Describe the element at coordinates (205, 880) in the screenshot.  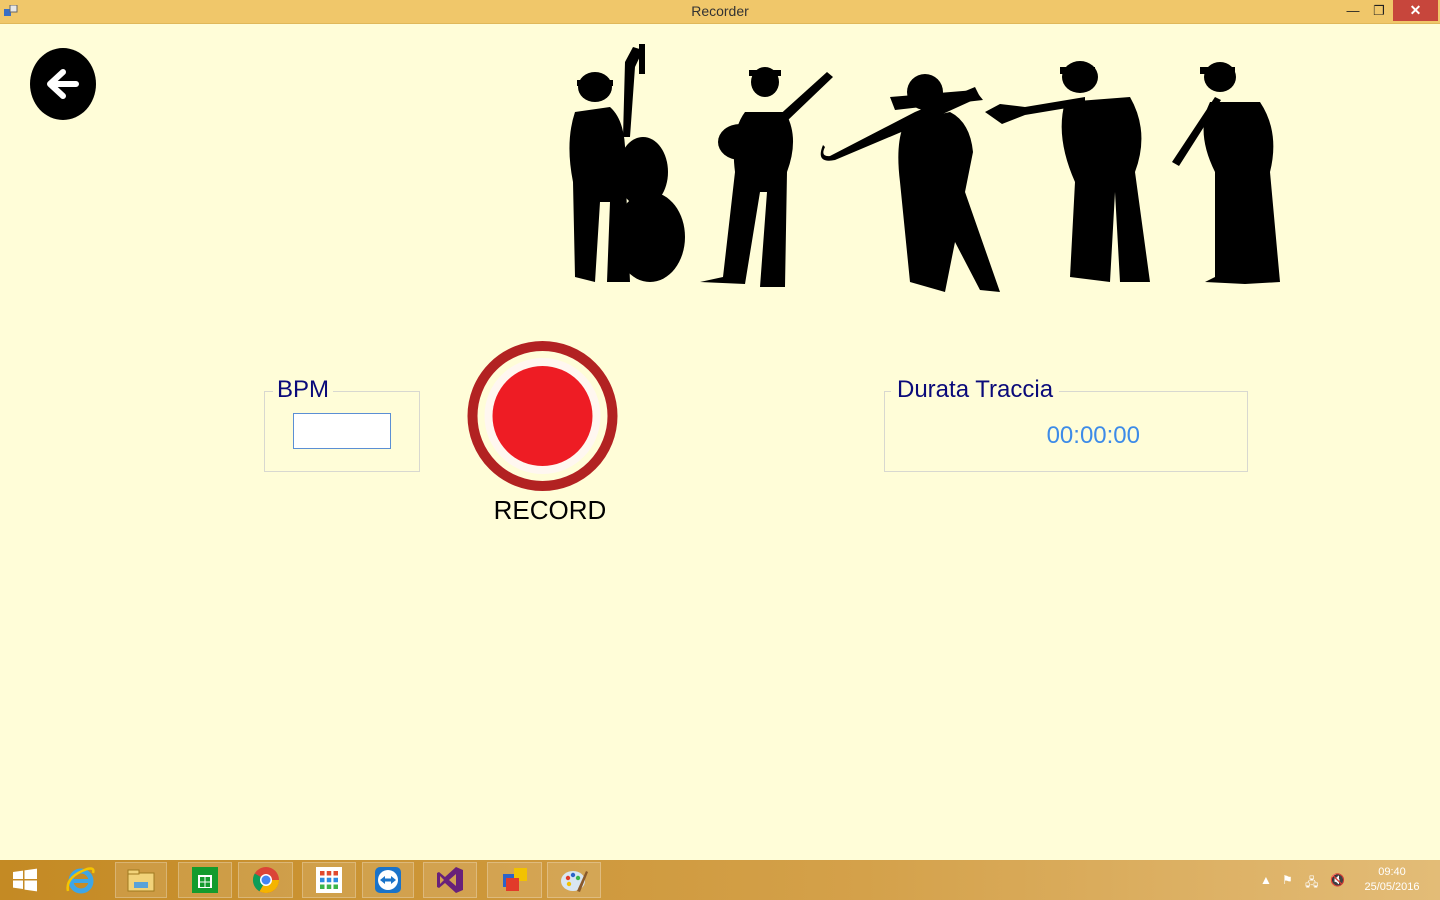
I see `windows-store-icon` at that location.